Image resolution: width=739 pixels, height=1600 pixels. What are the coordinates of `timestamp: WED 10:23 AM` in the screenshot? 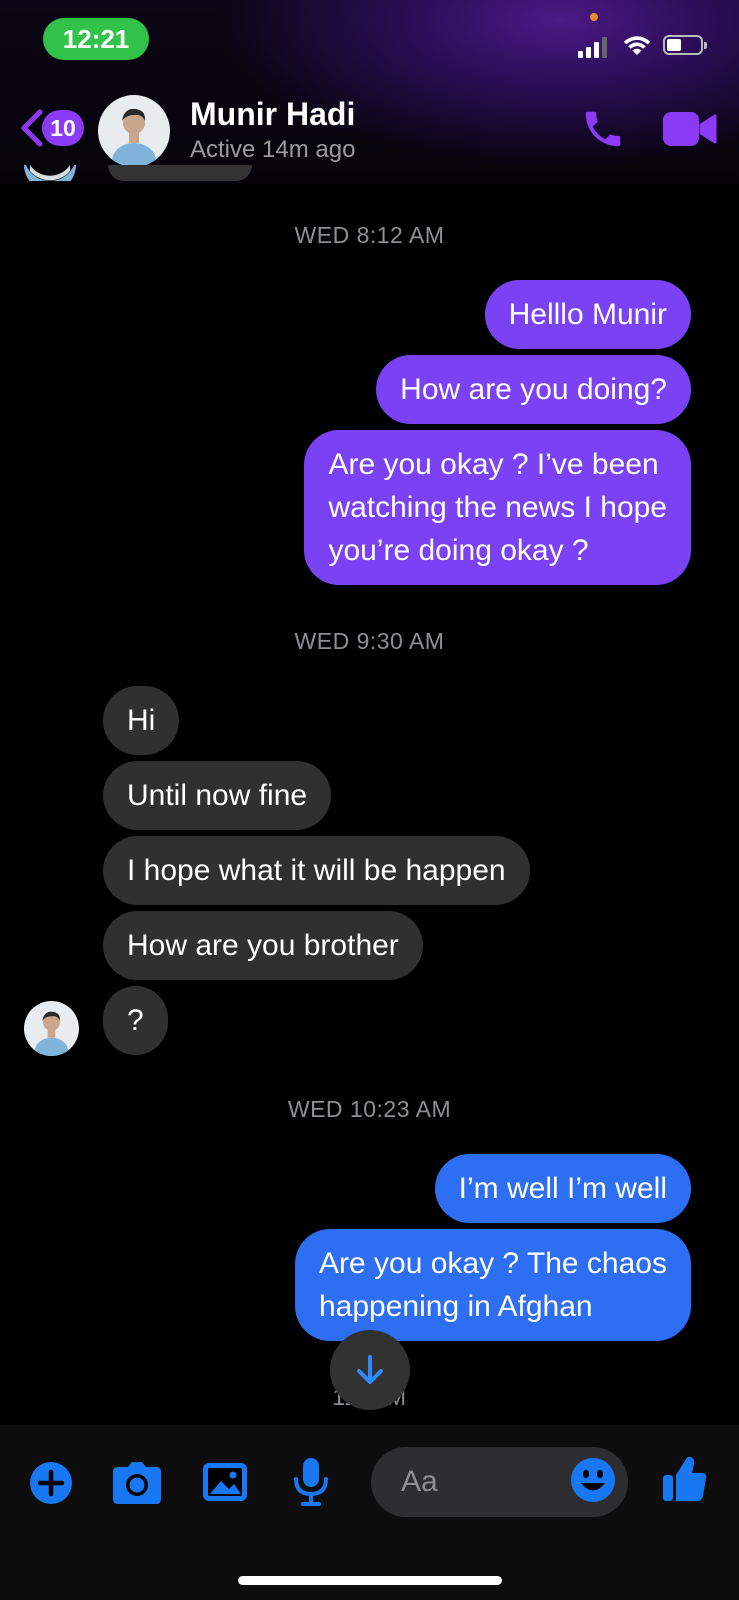 It's located at (369, 1109).